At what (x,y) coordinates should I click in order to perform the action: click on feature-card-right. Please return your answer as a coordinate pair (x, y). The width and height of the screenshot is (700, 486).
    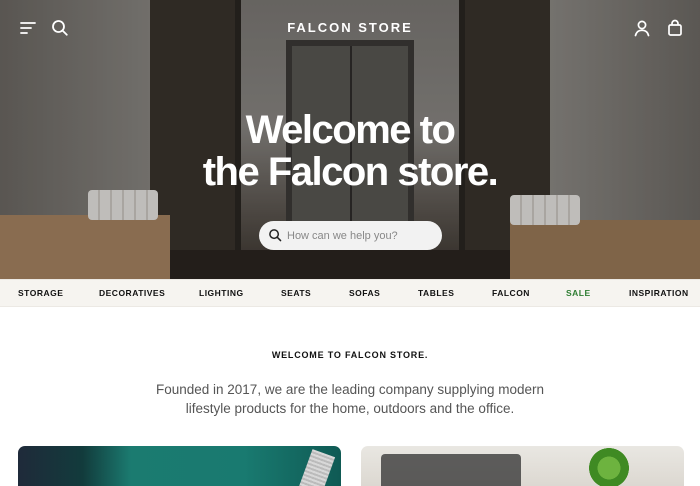
    Looking at the image, I should click on (522, 466).